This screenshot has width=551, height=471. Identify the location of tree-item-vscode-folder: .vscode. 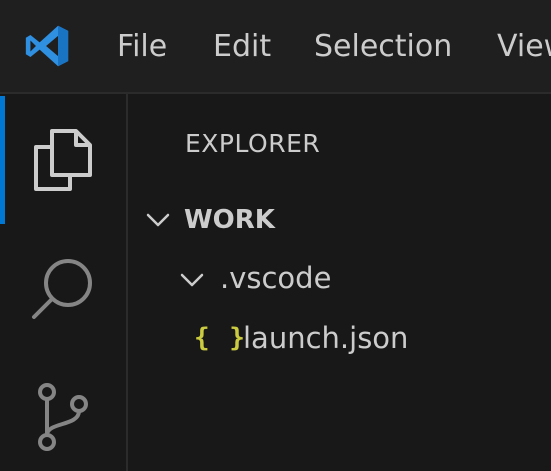
(340, 280).